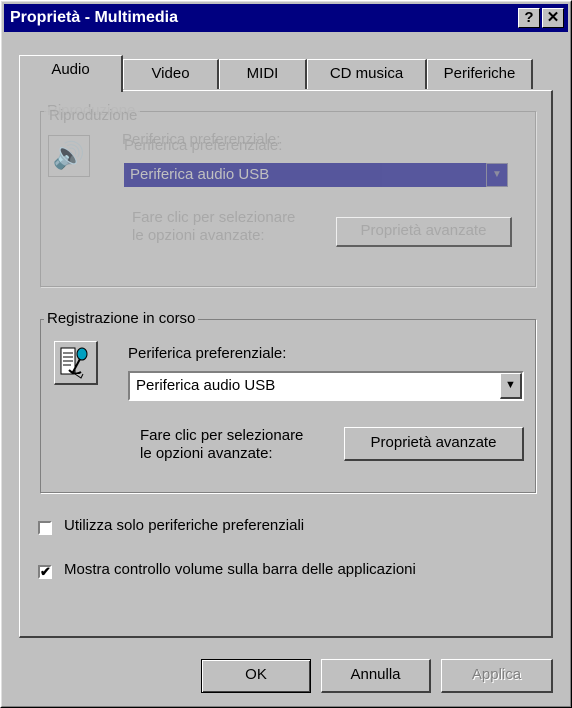 The width and height of the screenshot is (572, 708). Describe the element at coordinates (45, 572) in the screenshot. I see `show-volume-checkbox: ✔` at that location.